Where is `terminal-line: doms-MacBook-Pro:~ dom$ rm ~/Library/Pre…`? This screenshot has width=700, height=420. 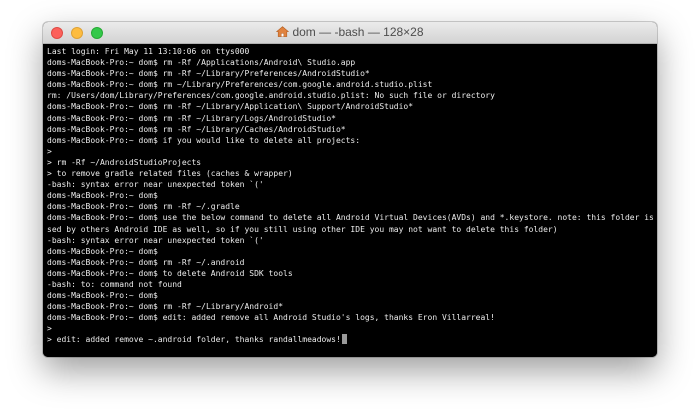 terminal-line: doms-MacBook-Pro:~ dom$ rm ~/Library/Pre… is located at coordinates (350, 84).